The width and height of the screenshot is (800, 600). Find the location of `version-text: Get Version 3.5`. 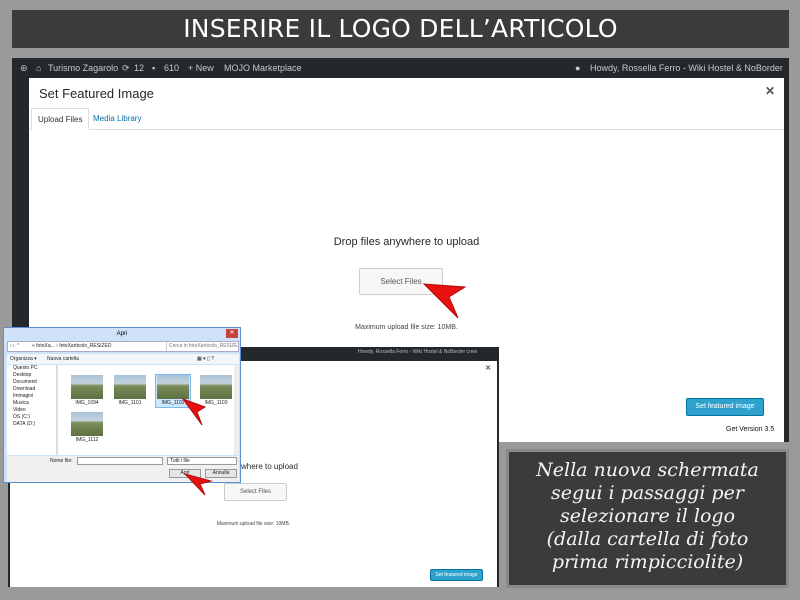

version-text: Get Version 3.5 is located at coordinates (750, 429).